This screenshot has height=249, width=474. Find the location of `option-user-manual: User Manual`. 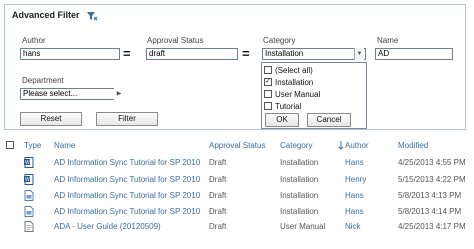

option-user-manual: User Manual is located at coordinates (314, 94).